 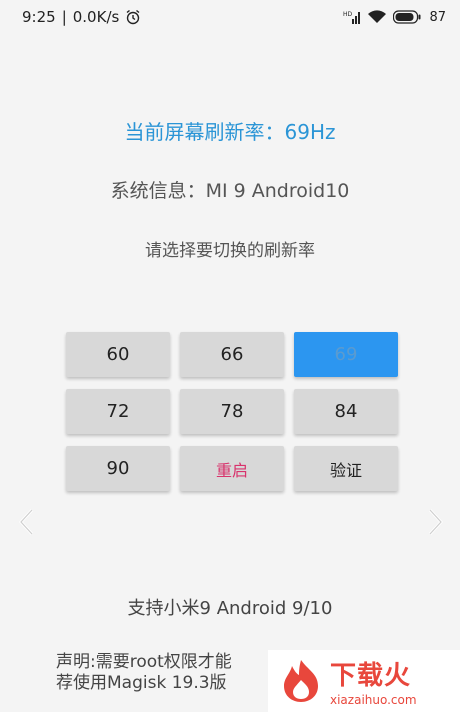 I want to click on rate-button-84: 84, so click(x=346, y=411).